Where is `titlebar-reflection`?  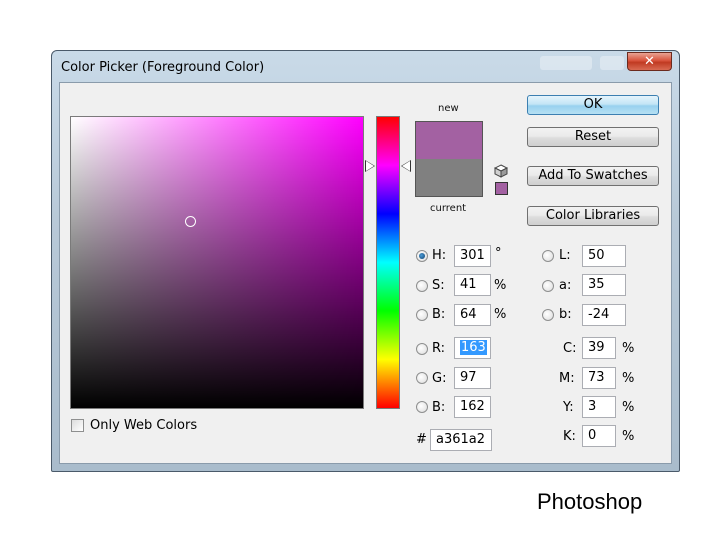 titlebar-reflection is located at coordinates (566, 63).